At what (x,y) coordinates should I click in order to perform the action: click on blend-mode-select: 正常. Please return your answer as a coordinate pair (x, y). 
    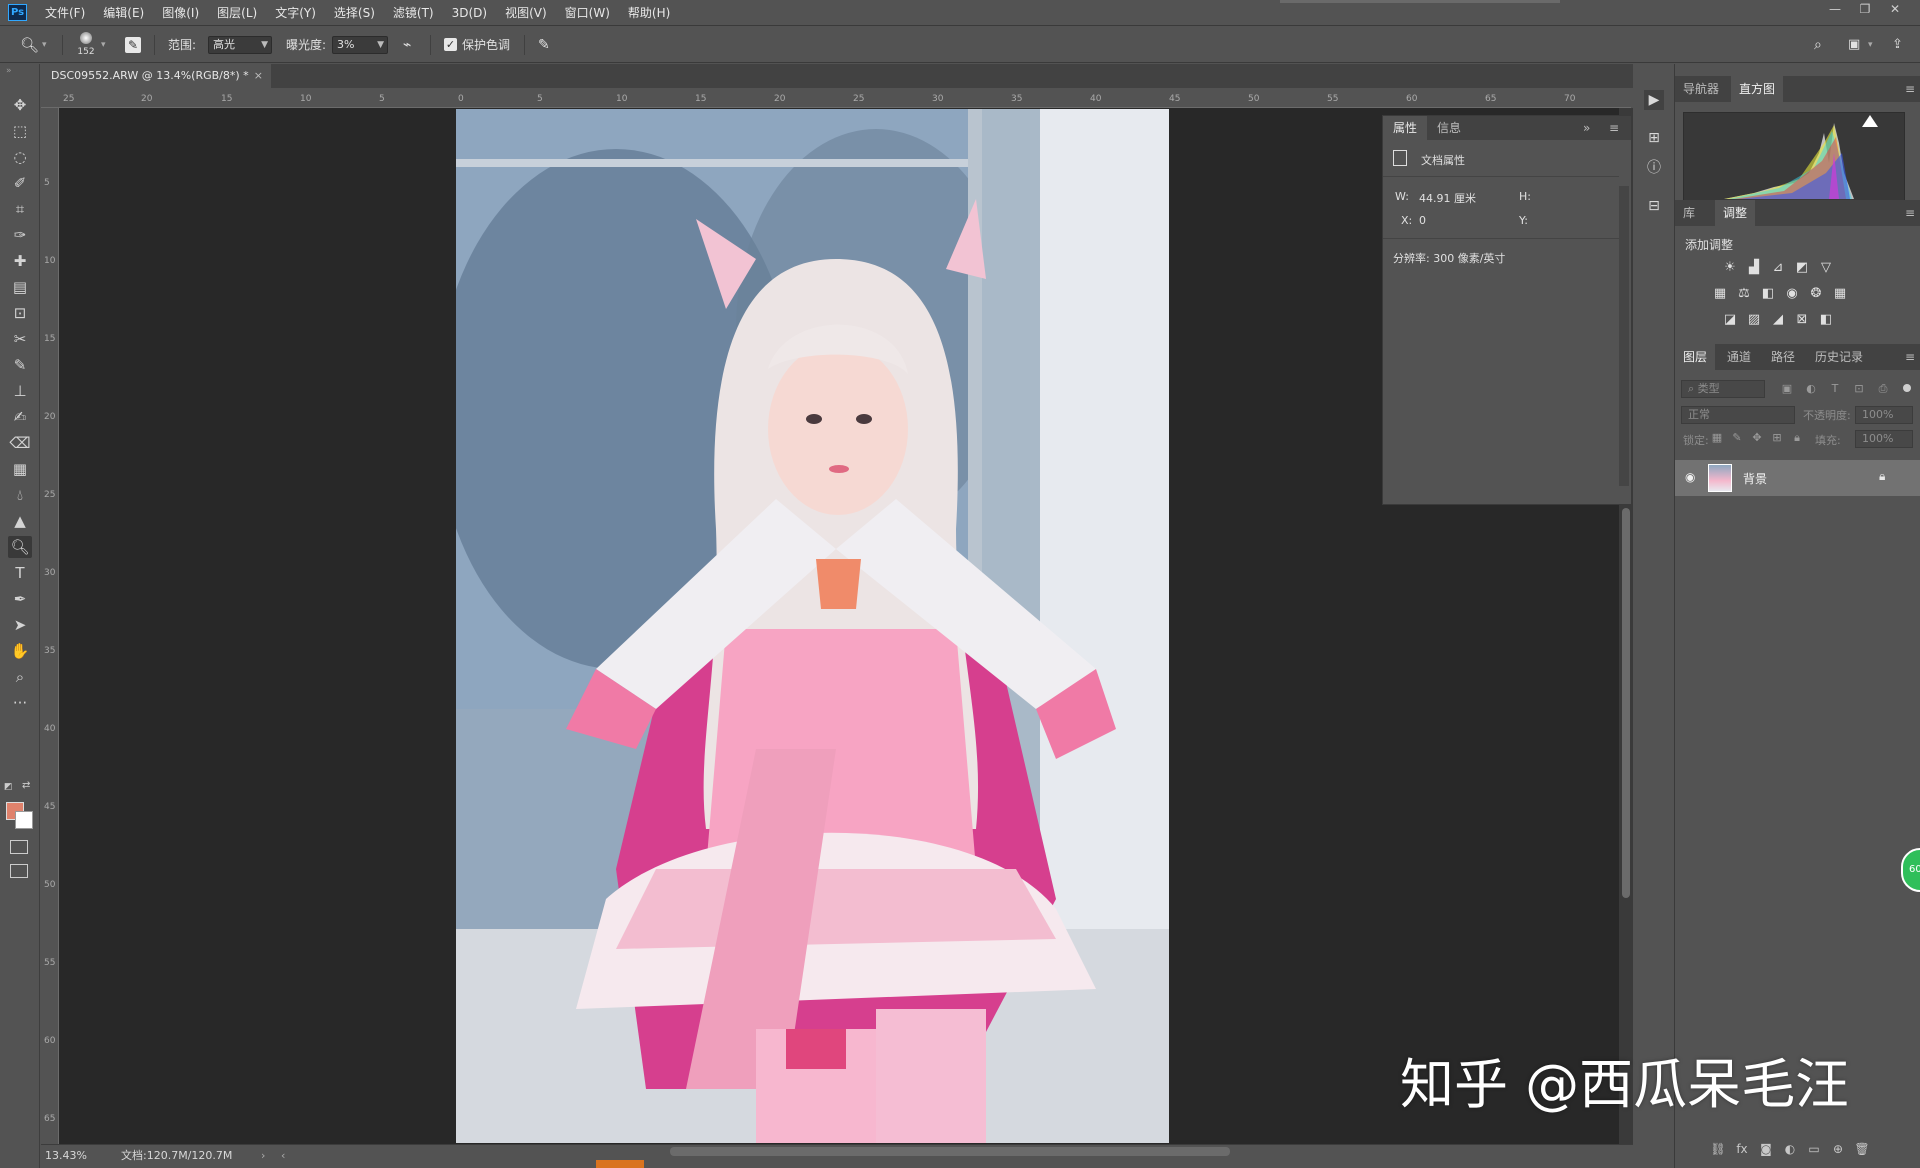
    Looking at the image, I should click on (1738, 415).